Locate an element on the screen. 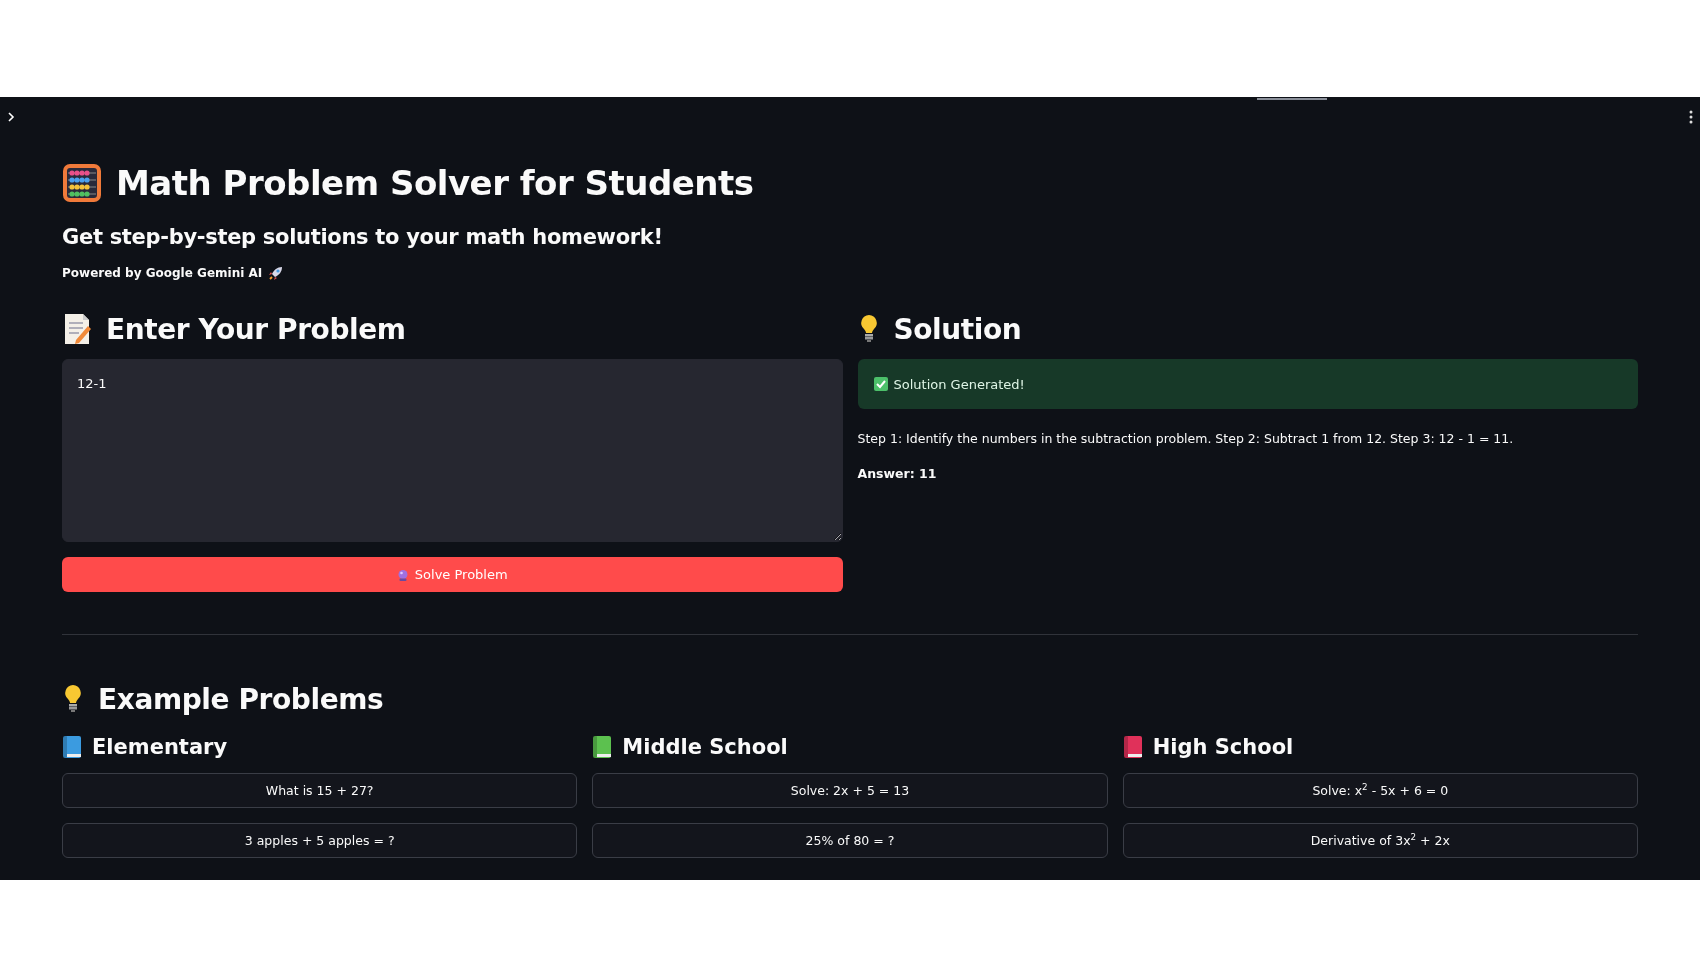 This screenshot has width=1700, height=972. section-heading: Example Problems is located at coordinates (241, 699).